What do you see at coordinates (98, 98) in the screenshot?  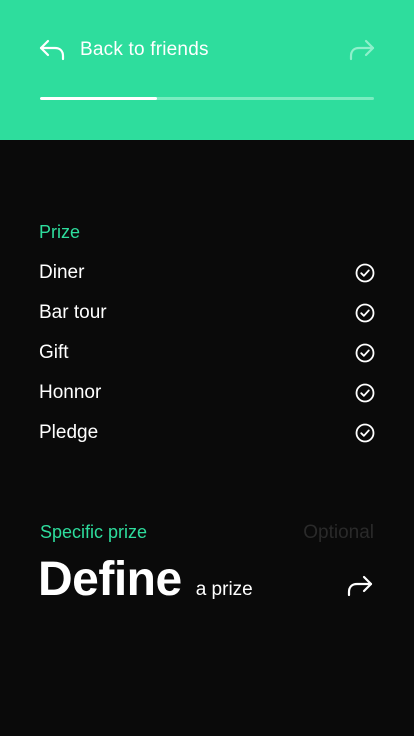 I see `progress-fill` at bounding box center [98, 98].